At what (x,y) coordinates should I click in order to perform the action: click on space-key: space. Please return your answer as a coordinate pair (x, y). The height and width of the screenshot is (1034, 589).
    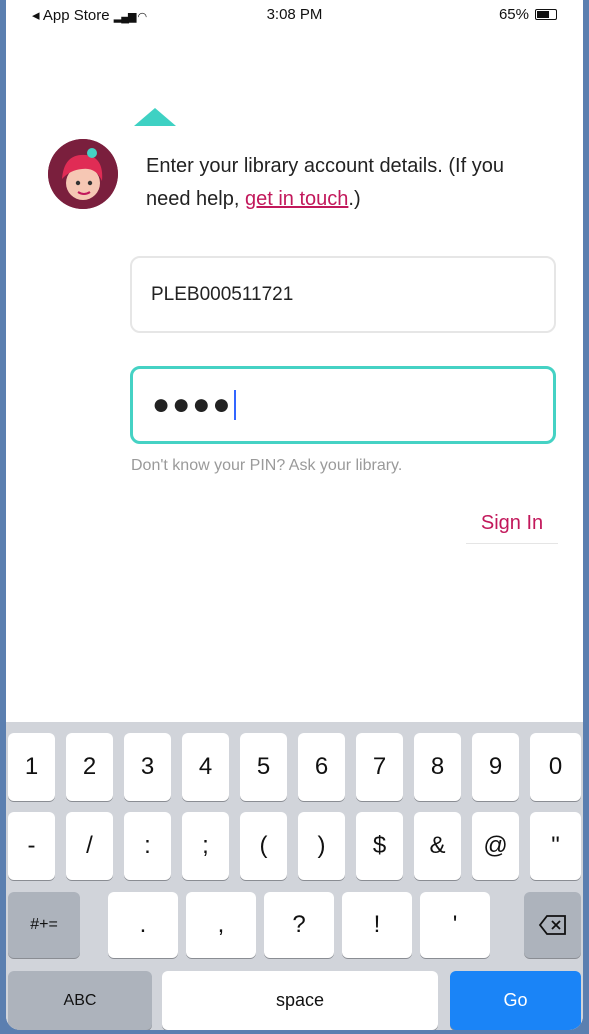
    Looking at the image, I should click on (300, 1000).